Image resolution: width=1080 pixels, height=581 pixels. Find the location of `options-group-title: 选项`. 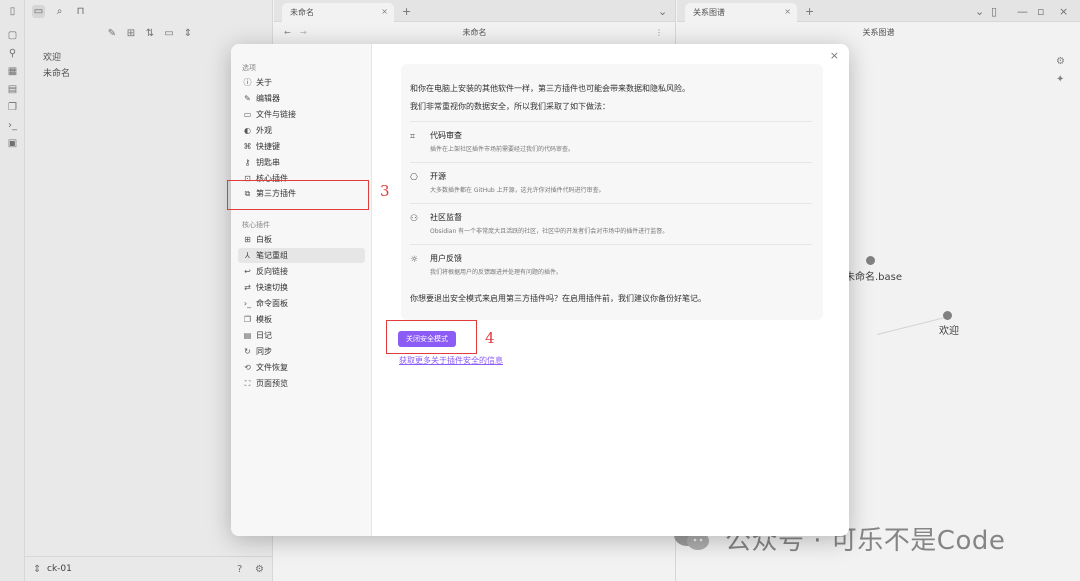

options-group-title: 选项 is located at coordinates (249, 68).